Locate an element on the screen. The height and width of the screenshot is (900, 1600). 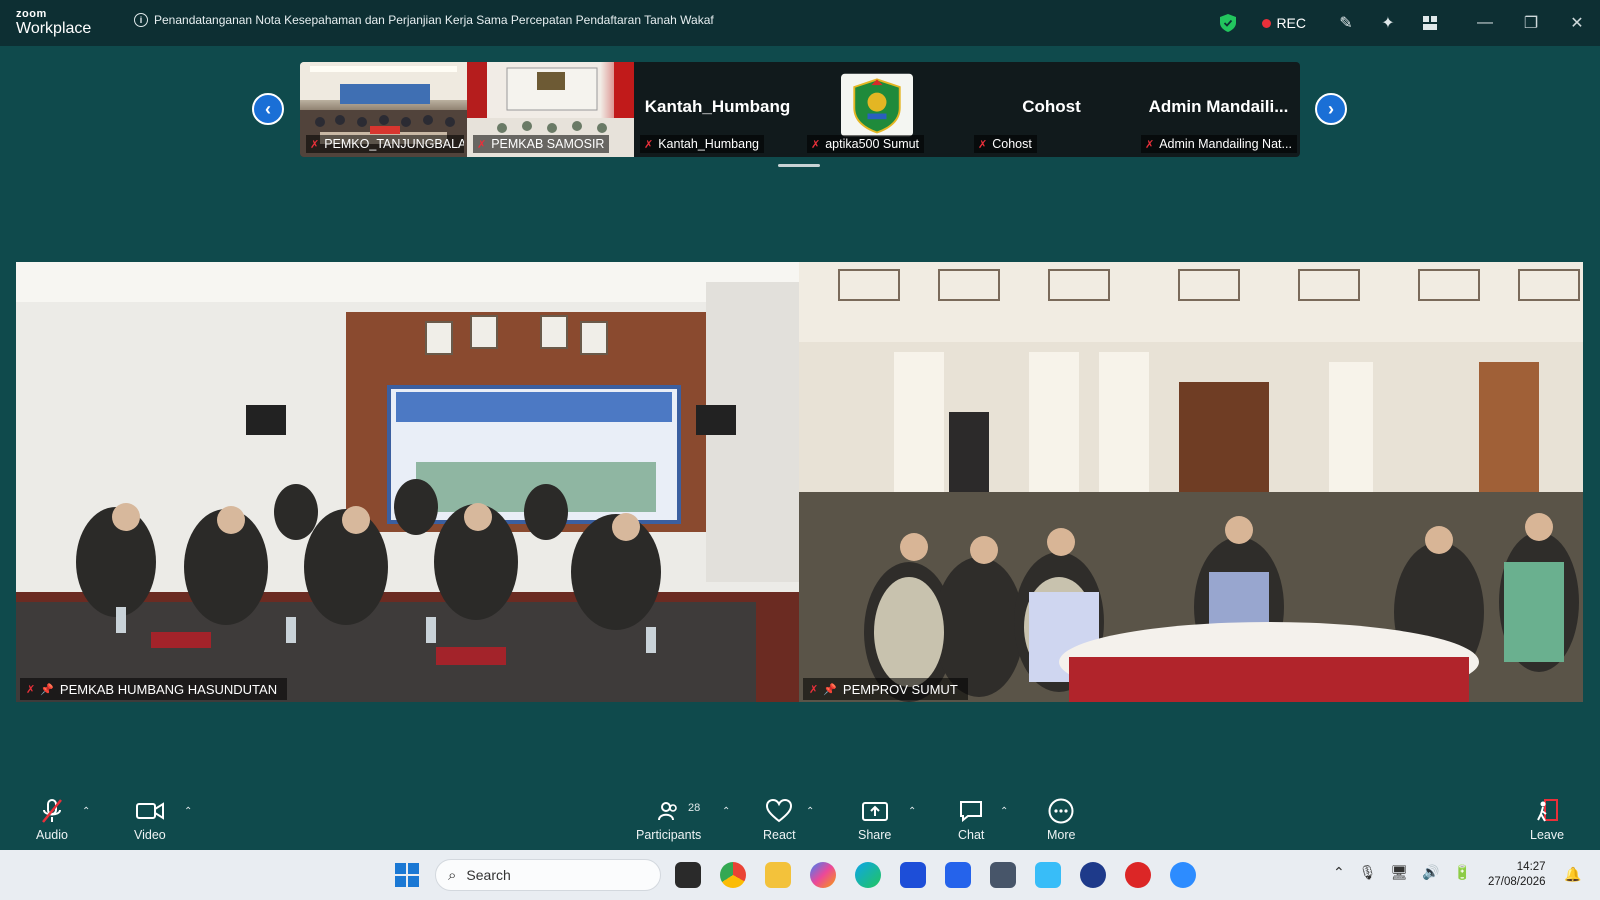
leave-button: Leave is located at coordinates (1547, 820).